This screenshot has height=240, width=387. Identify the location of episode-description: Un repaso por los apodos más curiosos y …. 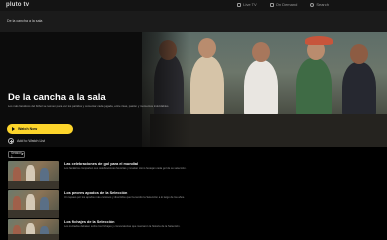
(125, 197).